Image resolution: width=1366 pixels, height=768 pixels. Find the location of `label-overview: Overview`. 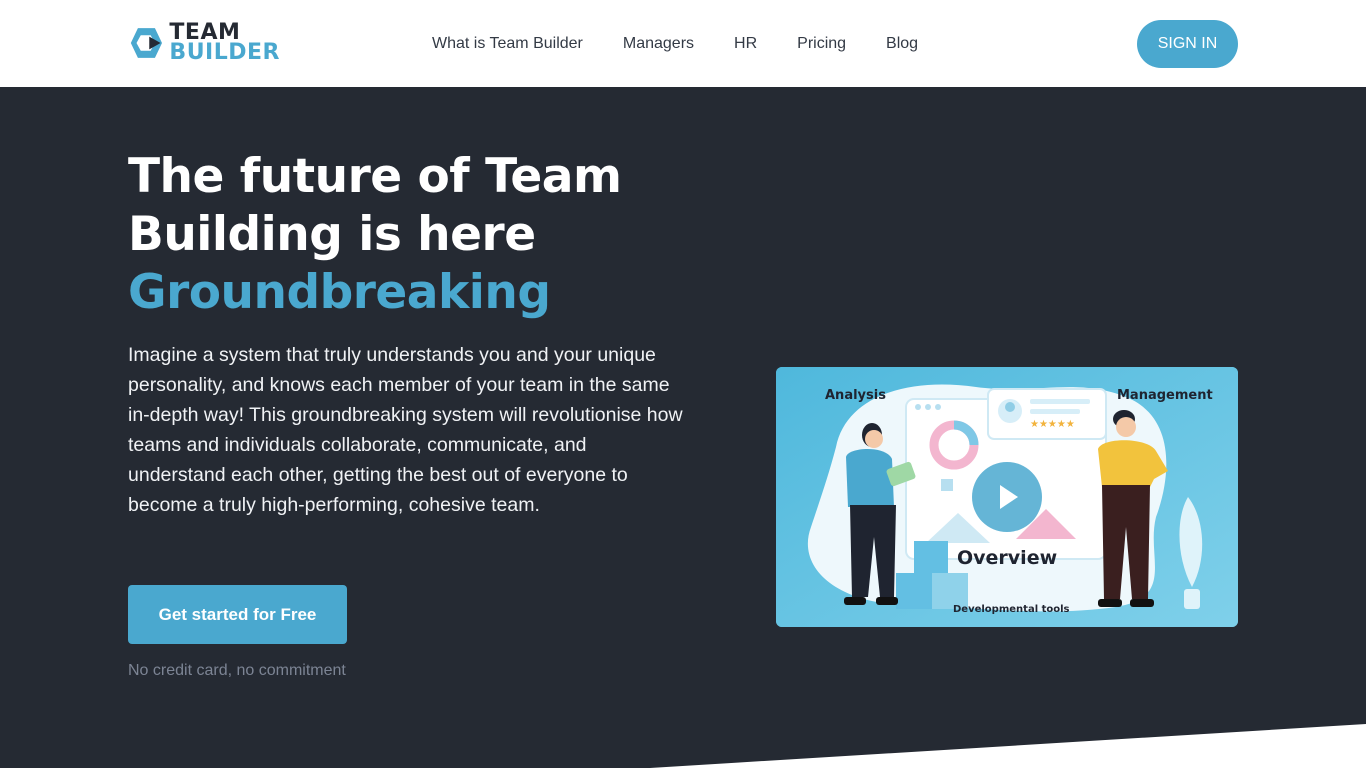

label-overview: Overview is located at coordinates (1007, 558).